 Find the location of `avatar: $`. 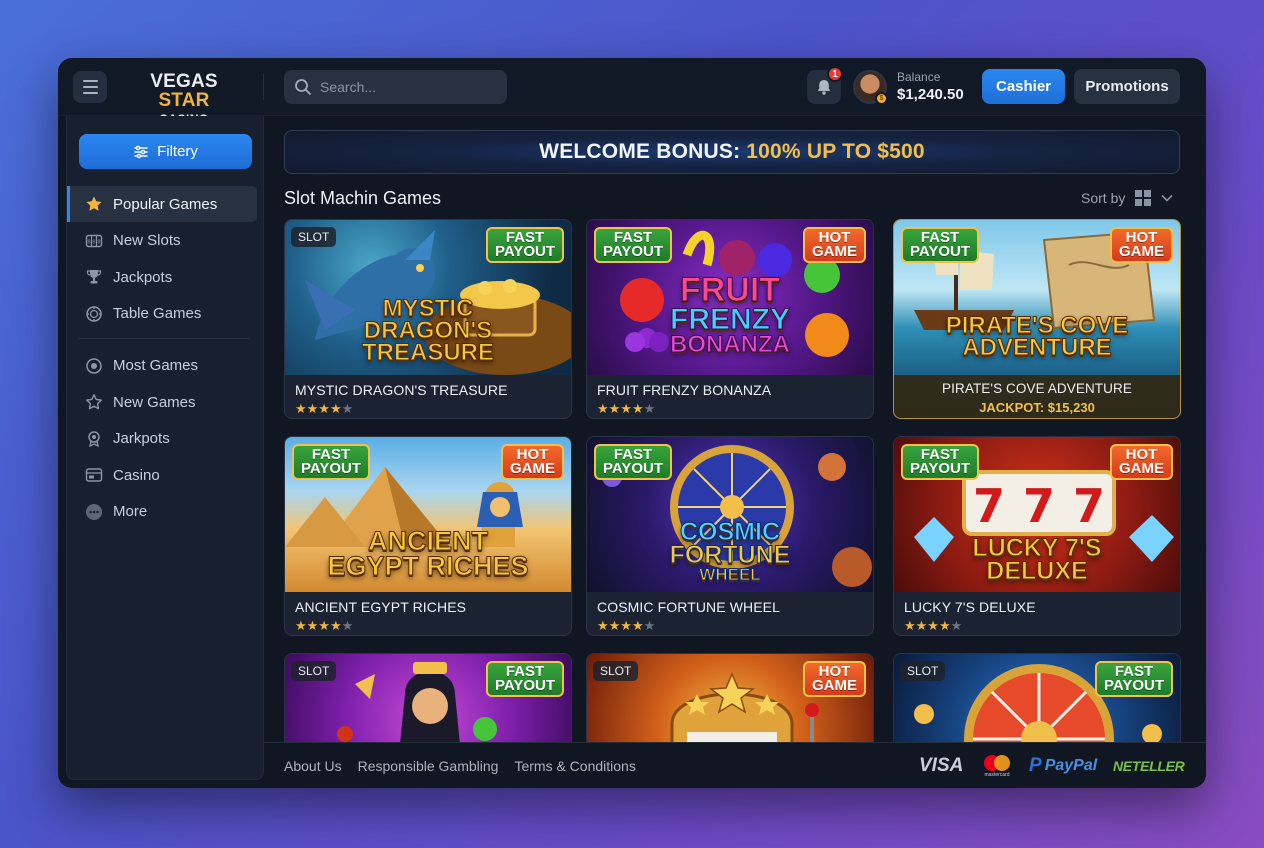

avatar: $ is located at coordinates (870, 87).